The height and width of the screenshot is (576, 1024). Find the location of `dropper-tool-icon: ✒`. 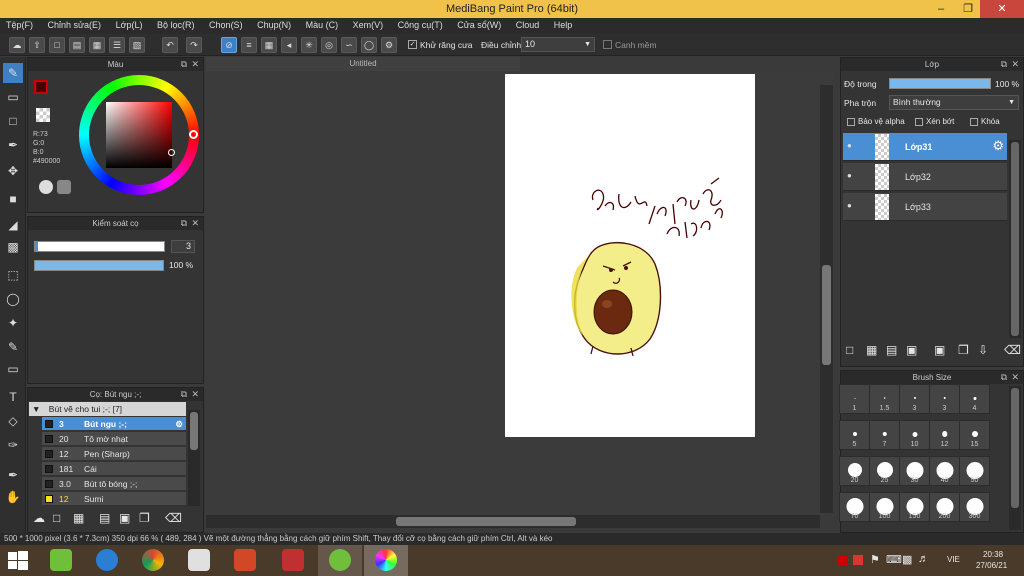

dropper-tool-icon: ✒ is located at coordinates (13, 475).